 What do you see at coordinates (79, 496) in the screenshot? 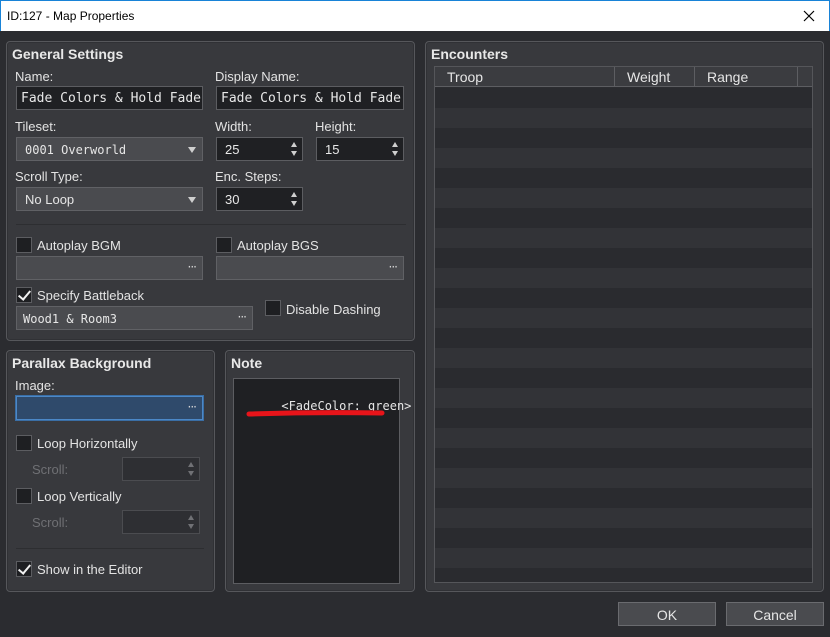
I see `loop-vertically-label: Loop Vertically` at bounding box center [79, 496].